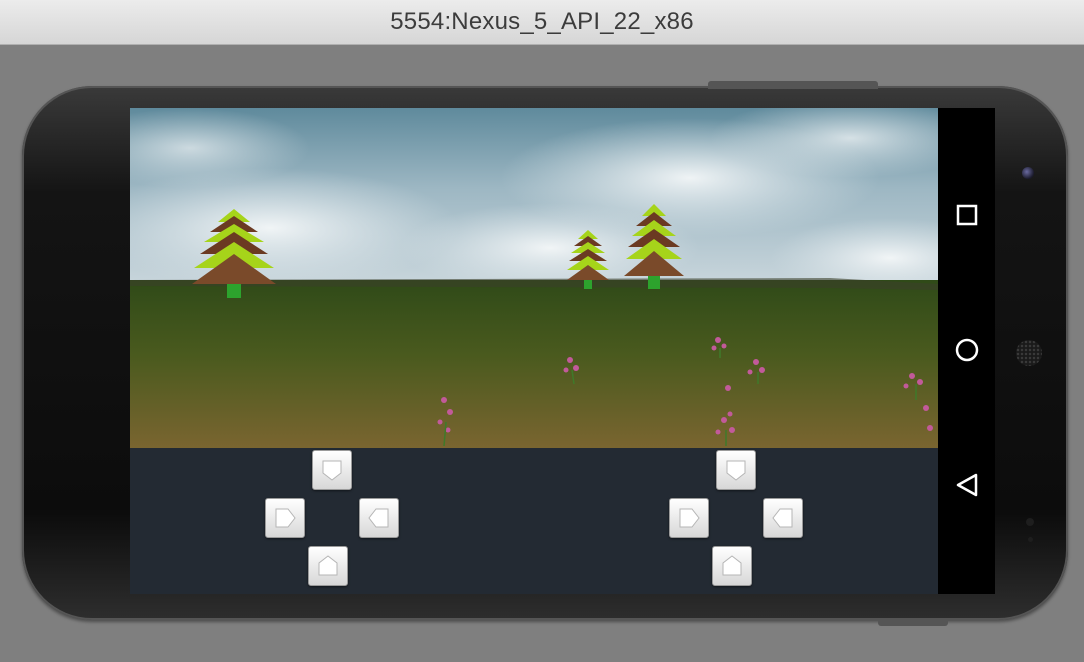 This screenshot has height=662, width=1084. I want to click on speaker-grille-icon, so click(1029, 353).